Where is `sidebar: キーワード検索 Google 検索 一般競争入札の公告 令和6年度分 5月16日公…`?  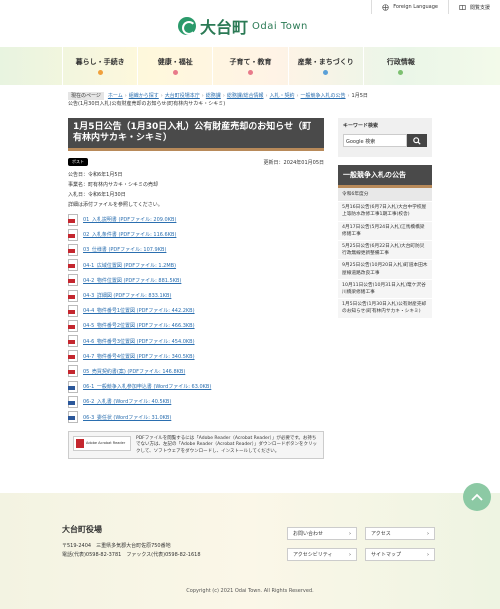
sidebar: キーワード検索 Google 検索 一般競争入札の公告 令和6年度分 5月16日公… is located at coordinates (385, 218).